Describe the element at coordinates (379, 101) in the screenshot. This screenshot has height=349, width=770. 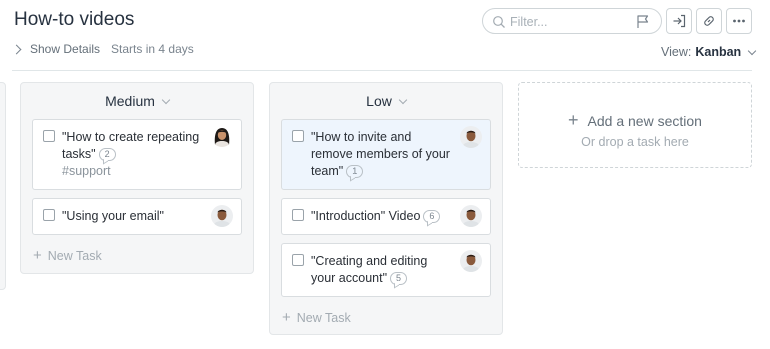
I see `column-title: Low` at that location.